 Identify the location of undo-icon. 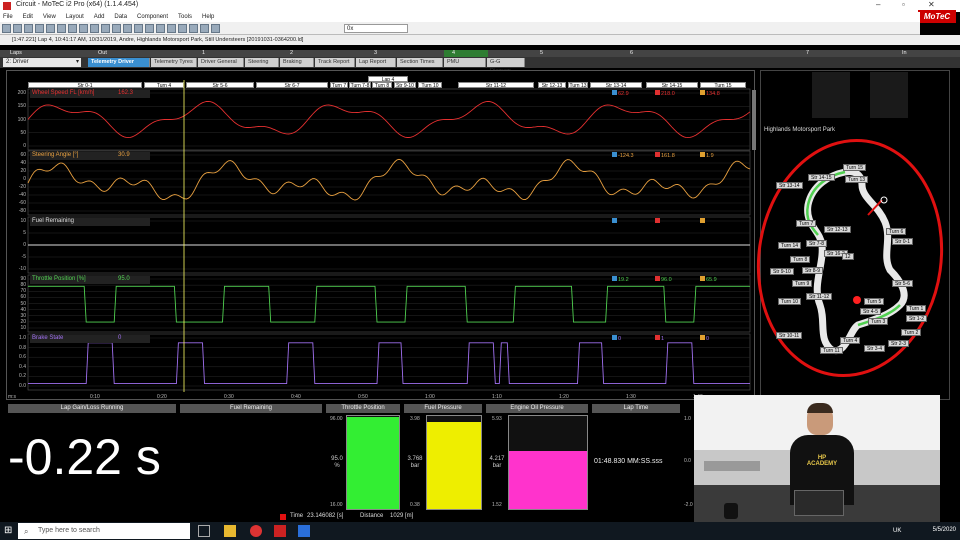
(61, 28).